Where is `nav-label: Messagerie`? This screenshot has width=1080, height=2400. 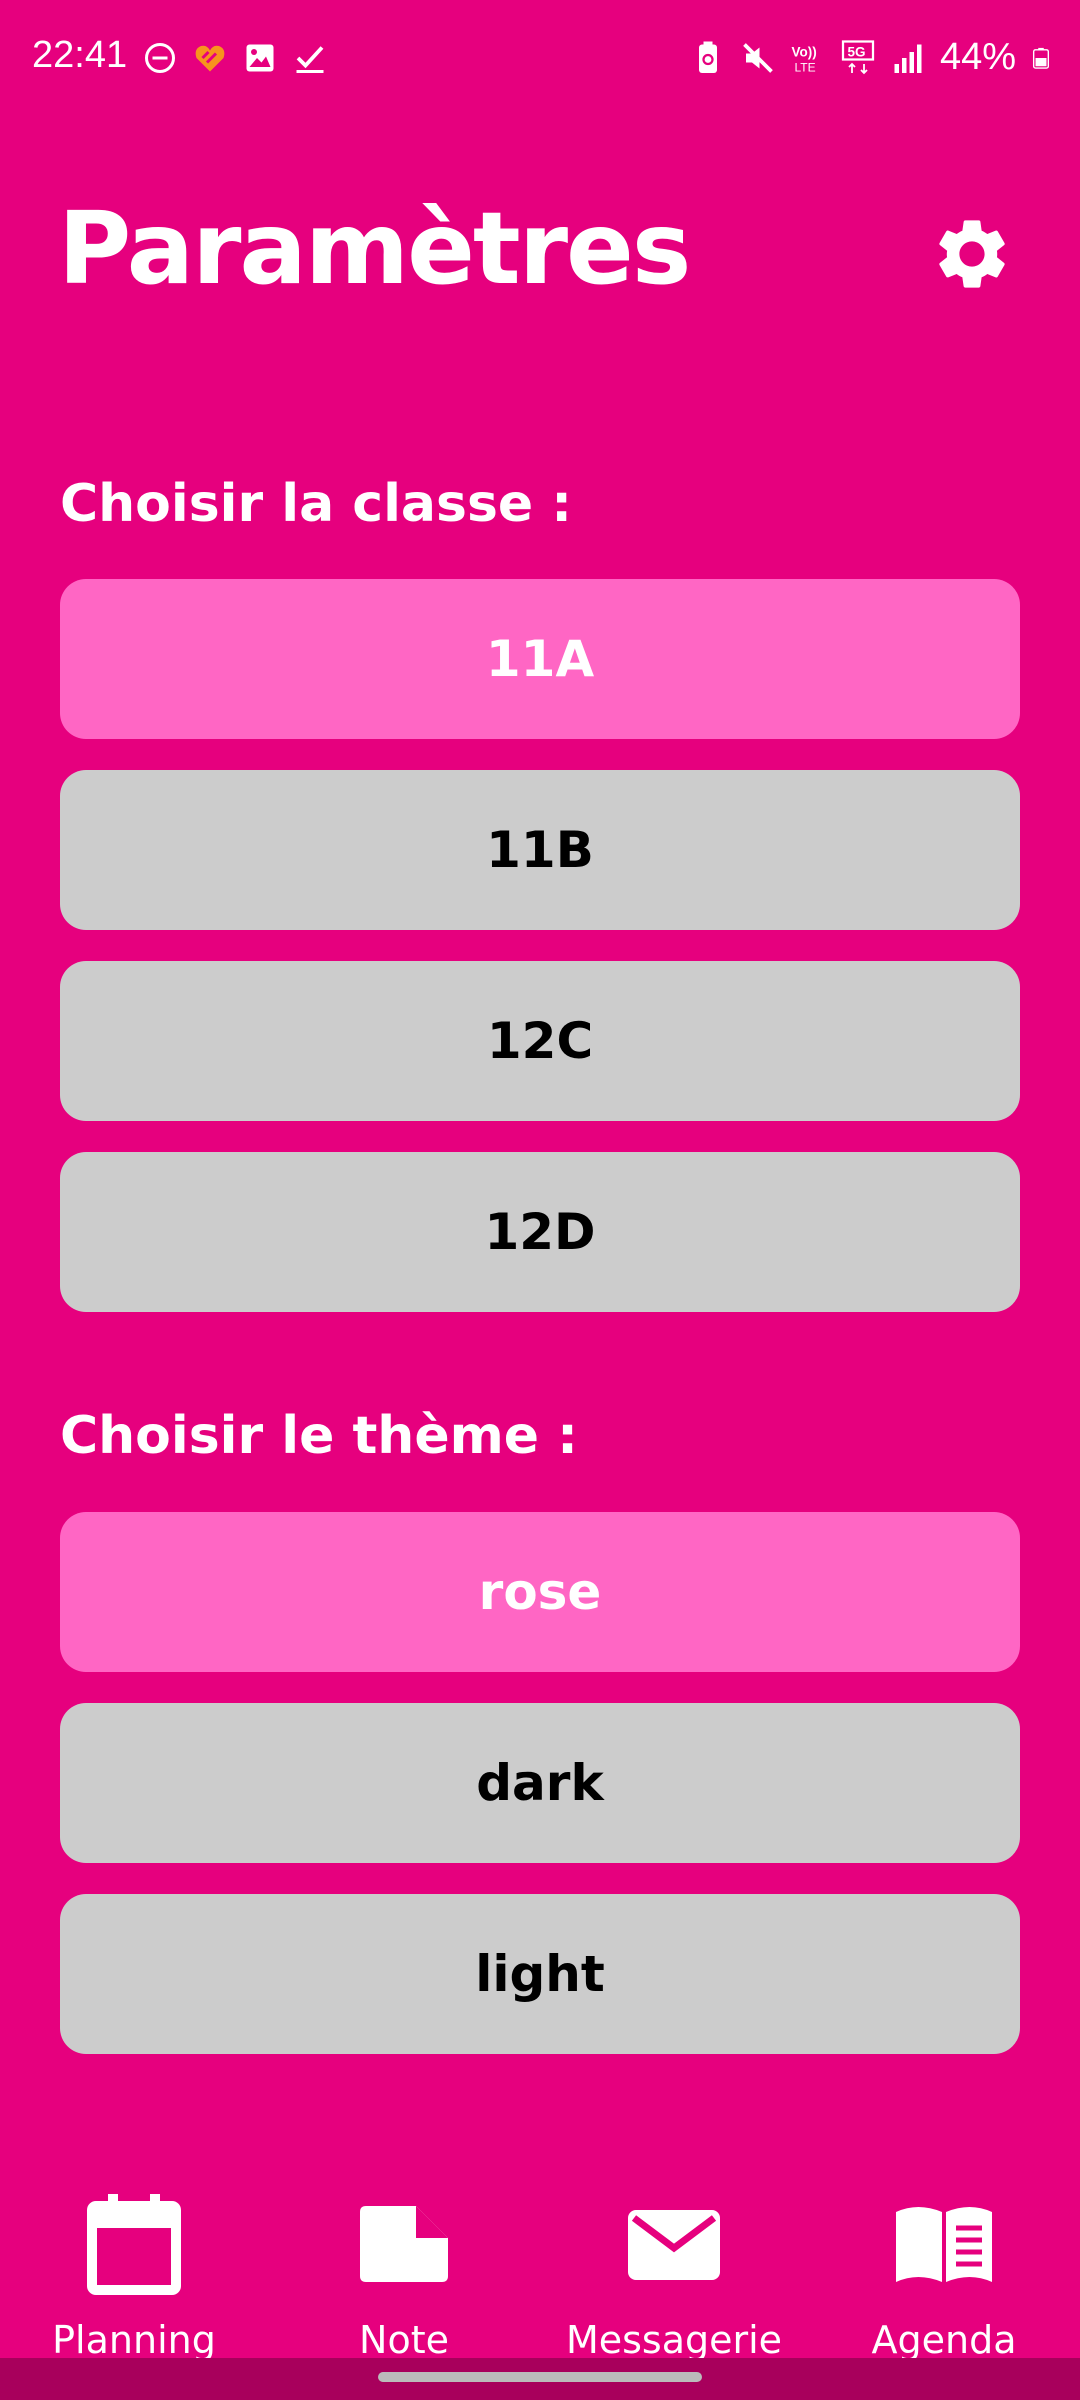 nav-label: Messagerie is located at coordinates (674, 2340).